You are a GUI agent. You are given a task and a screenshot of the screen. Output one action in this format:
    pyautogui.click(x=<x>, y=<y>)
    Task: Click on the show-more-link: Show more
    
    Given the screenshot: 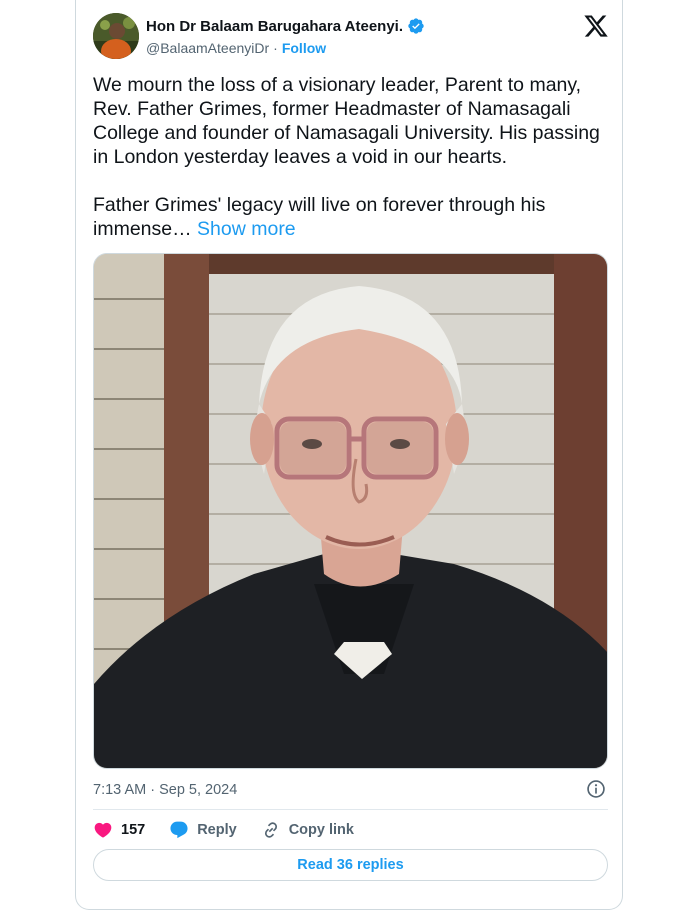 What is the action you would take?
    pyautogui.click(x=246, y=229)
    